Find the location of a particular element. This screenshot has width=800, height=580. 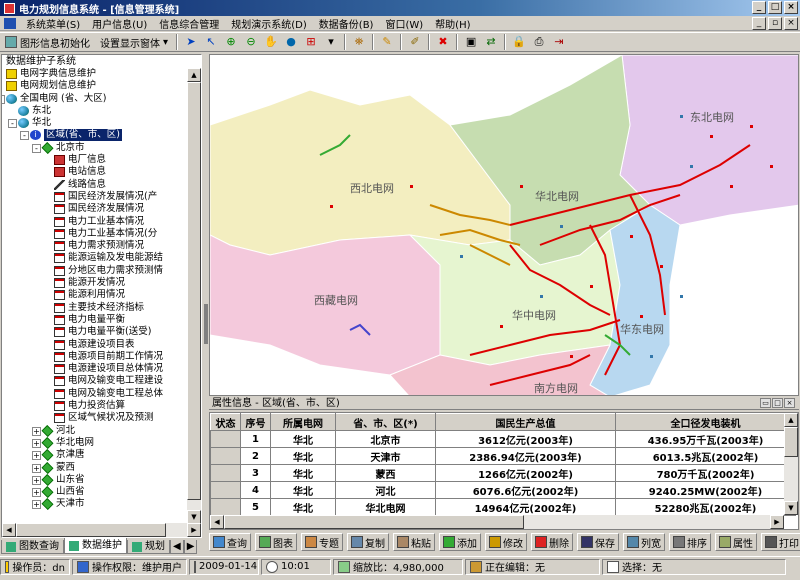

tree-vertical-scrollbar: ▲ ▼ is located at coordinates (194, 296).